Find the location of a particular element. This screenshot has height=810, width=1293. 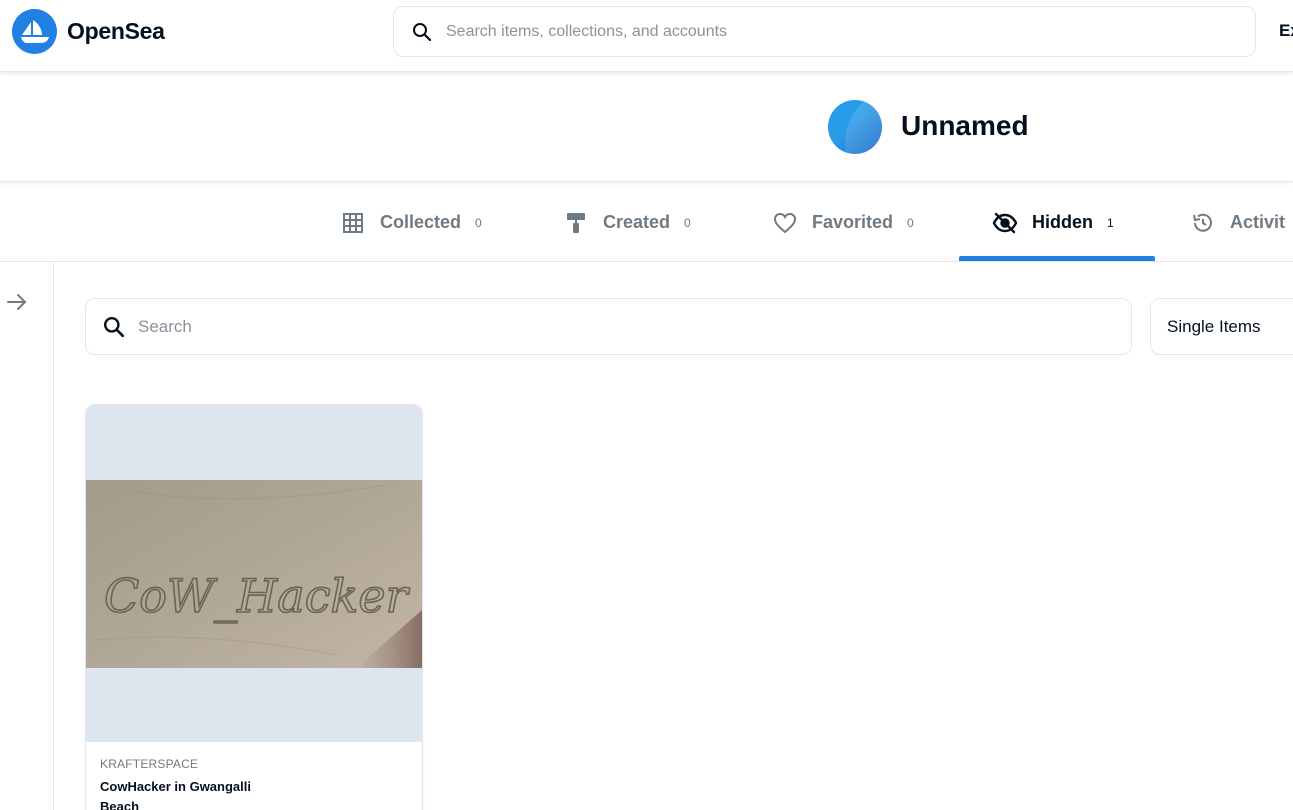

global-search-input is located at coordinates (850, 31).